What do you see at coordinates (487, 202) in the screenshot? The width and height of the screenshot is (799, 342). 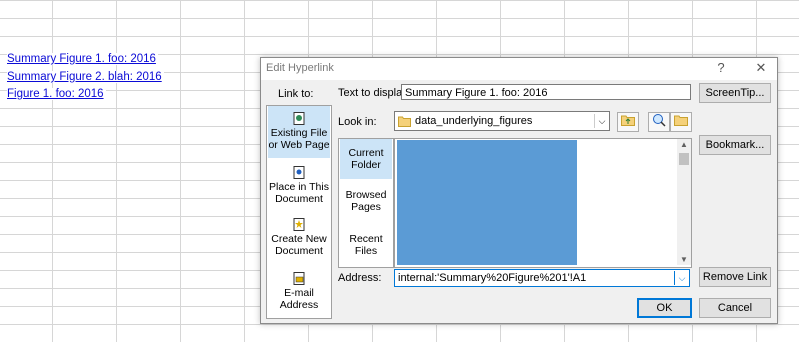 I see `redacted-file-list-content` at bounding box center [487, 202].